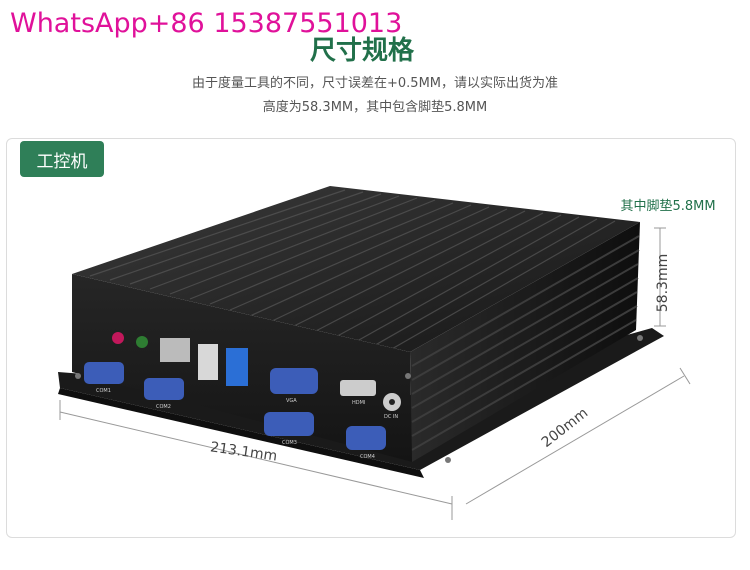 The width and height of the screenshot is (750, 570). Describe the element at coordinates (164, 389) in the screenshot. I see `com2-port-icon` at that location.